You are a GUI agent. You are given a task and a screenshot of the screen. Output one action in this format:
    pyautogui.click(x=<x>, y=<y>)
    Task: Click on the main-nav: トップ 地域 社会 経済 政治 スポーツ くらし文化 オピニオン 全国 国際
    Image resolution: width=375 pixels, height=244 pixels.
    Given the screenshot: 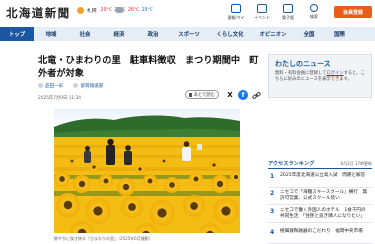 What is the action you would take?
    pyautogui.click(x=187, y=34)
    